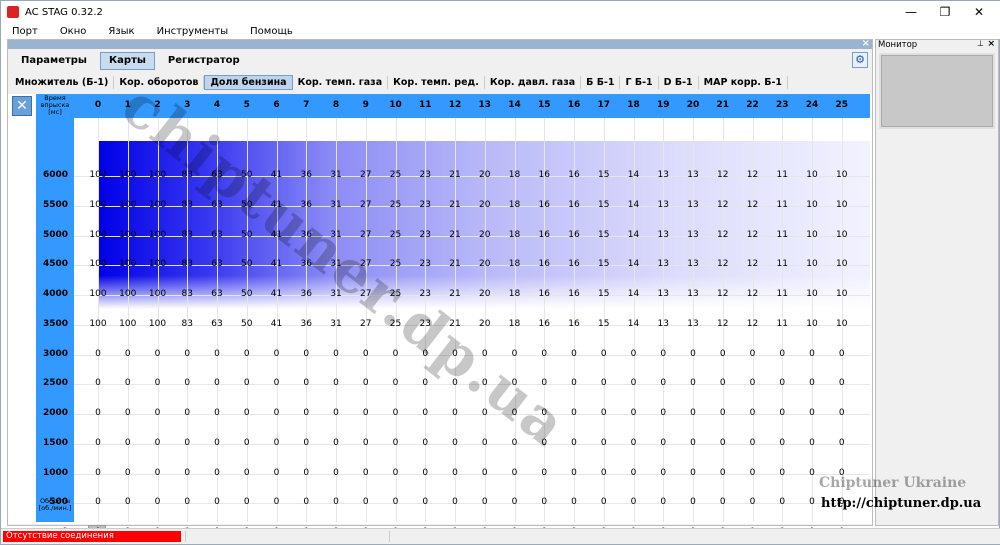 The width and height of the screenshot is (1000, 545). I want to click on map-cell: 27, so click(366, 324).